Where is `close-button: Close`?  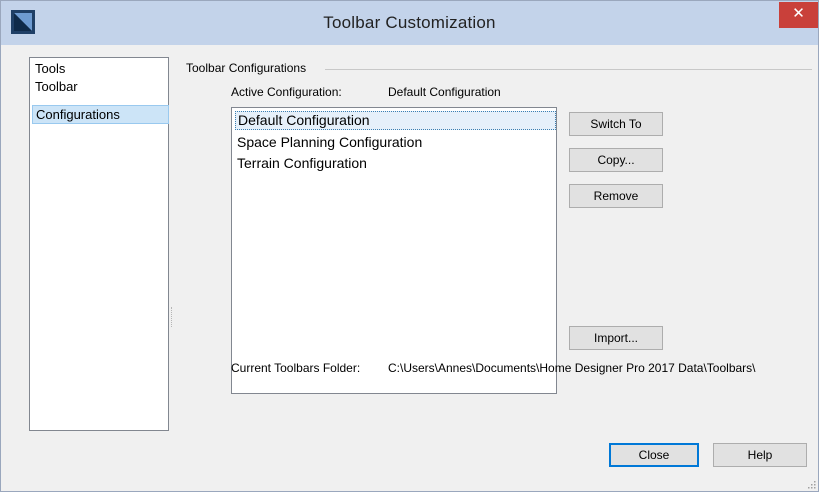
close-button: Close is located at coordinates (654, 455).